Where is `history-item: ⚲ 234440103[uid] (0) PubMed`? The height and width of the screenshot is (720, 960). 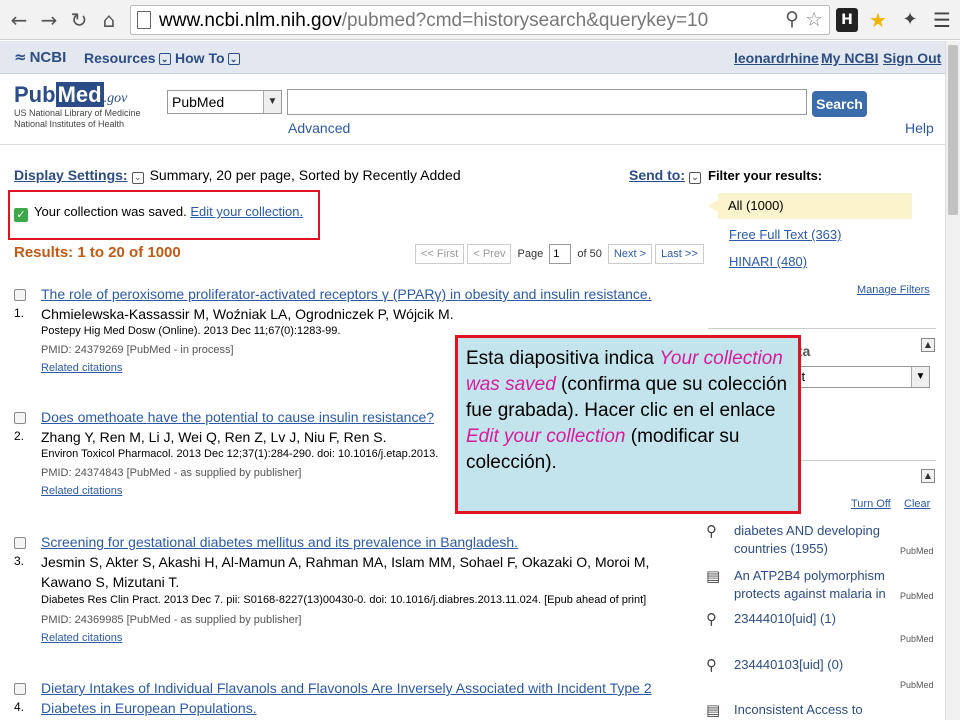
history-item: ⚲ 234440103[uid] (0) PubMed is located at coordinates (821, 679).